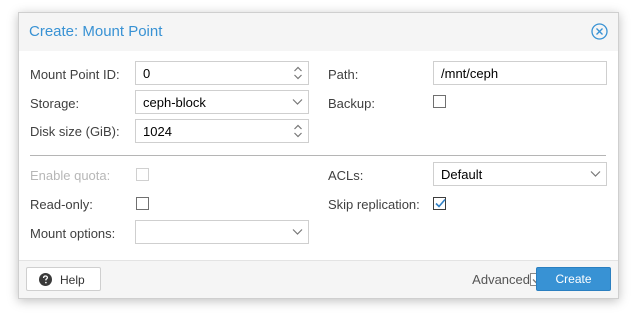 The image size is (637, 315). I want to click on acls-label: ACLs:, so click(346, 175).